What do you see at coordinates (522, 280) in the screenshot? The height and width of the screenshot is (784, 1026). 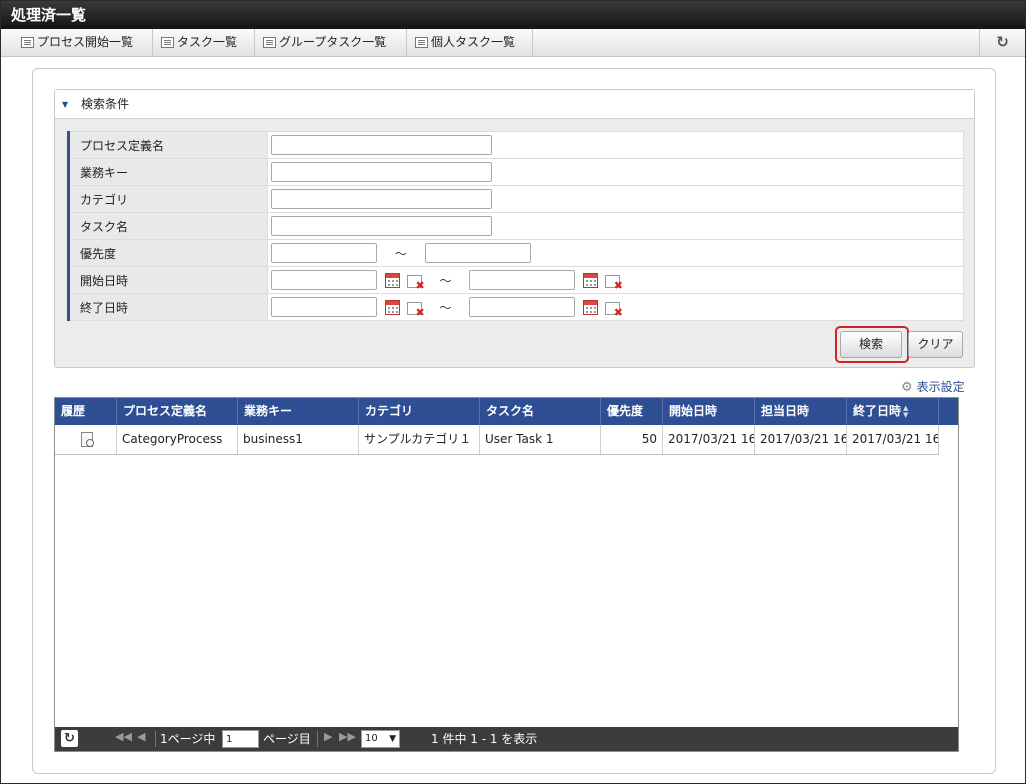 I see `start-datetime-to-input` at bounding box center [522, 280].